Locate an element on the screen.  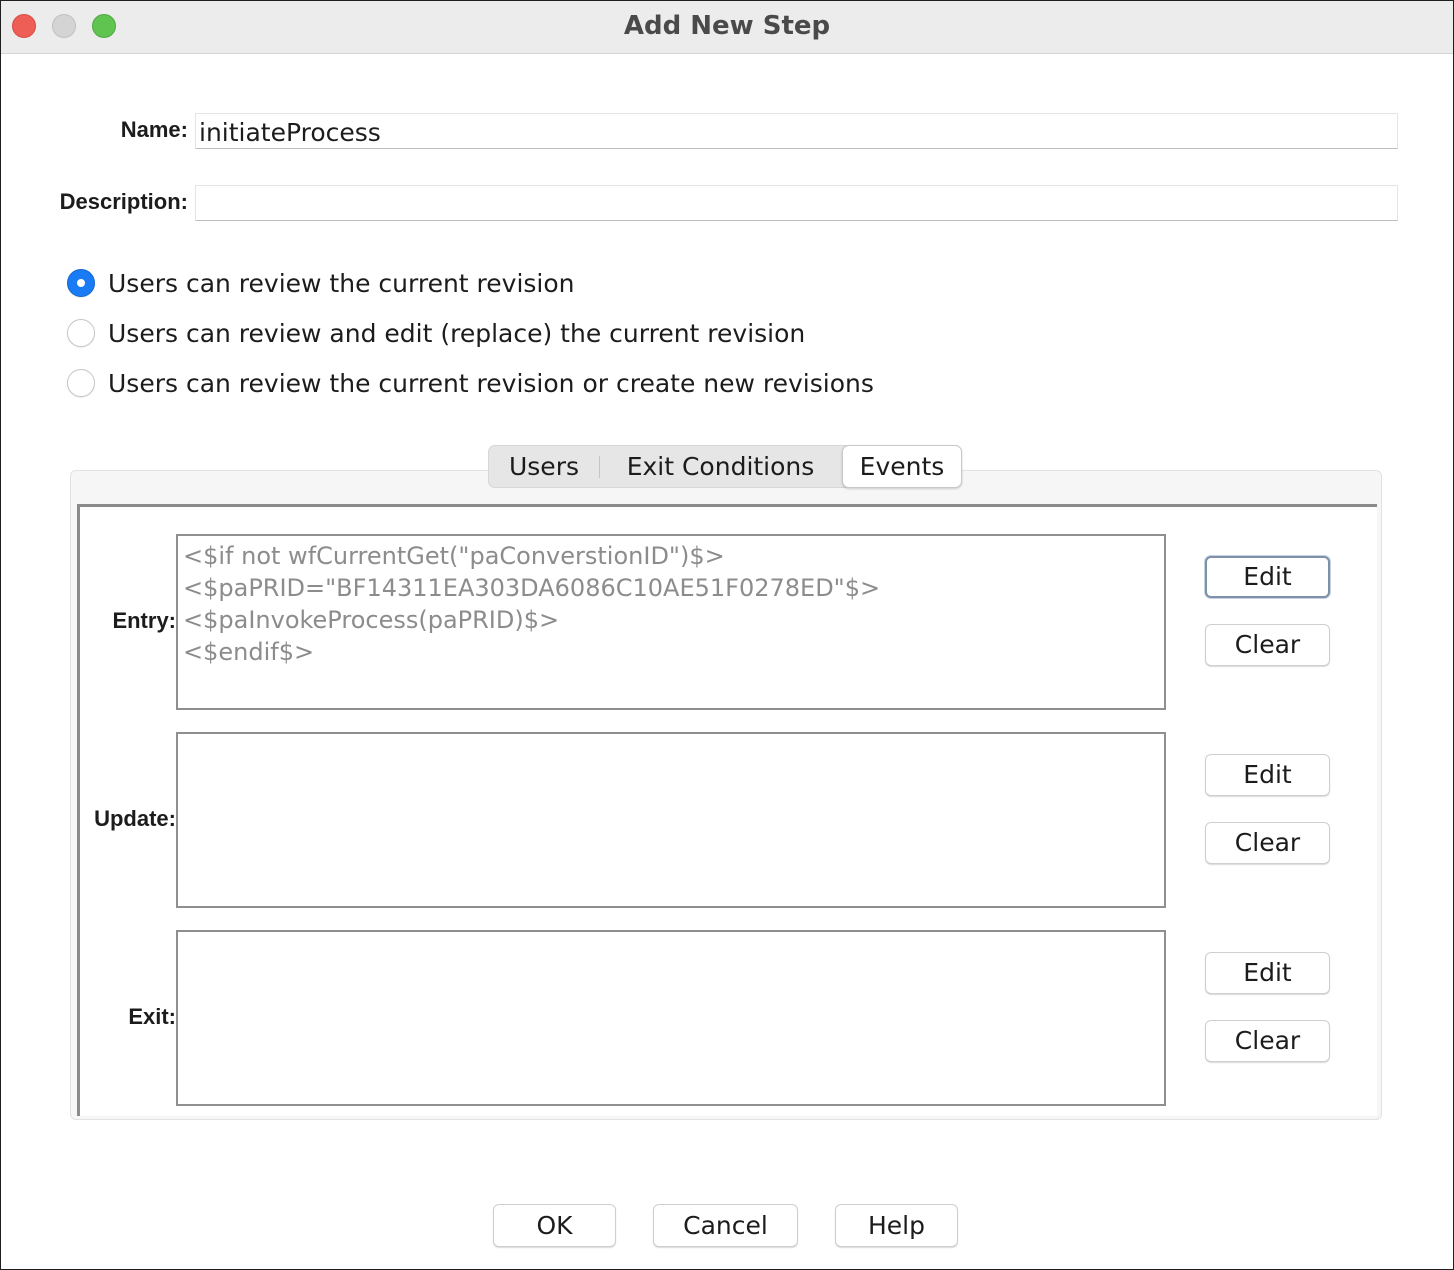
update-edit-button: Edit is located at coordinates (1267, 775).